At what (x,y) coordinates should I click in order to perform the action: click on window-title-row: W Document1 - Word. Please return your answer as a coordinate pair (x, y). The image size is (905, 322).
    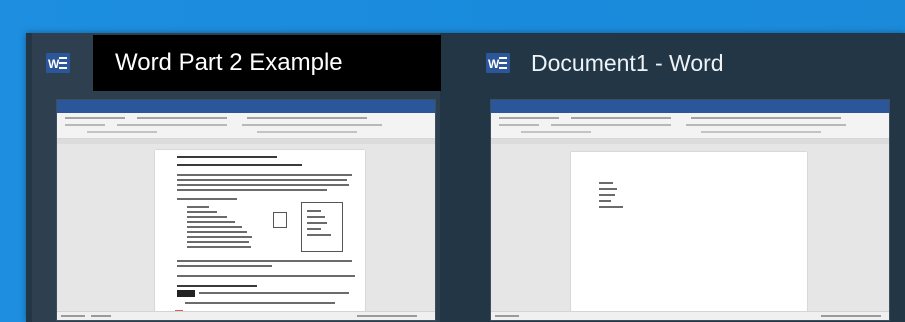
    Looking at the image, I should click on (681, 62).